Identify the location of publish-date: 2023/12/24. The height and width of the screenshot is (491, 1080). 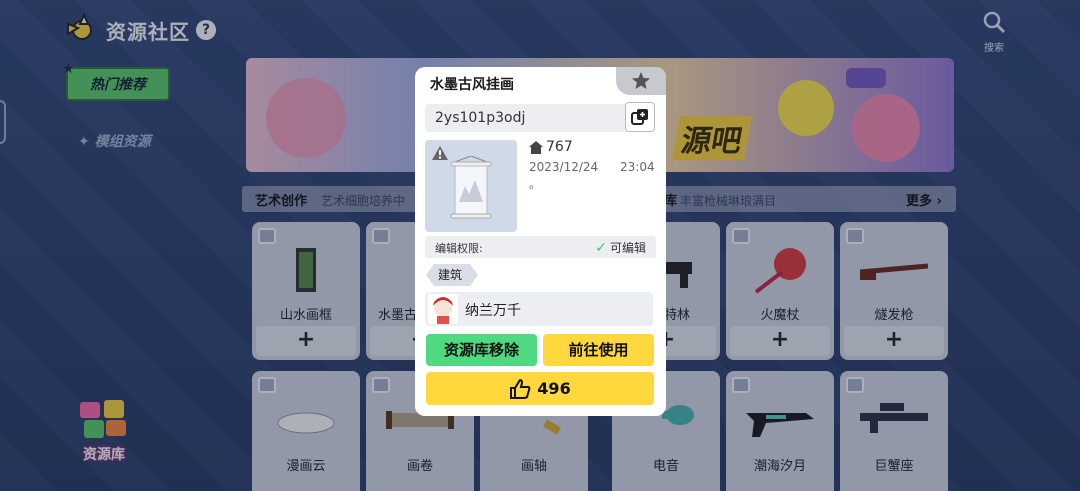
(564, 167).